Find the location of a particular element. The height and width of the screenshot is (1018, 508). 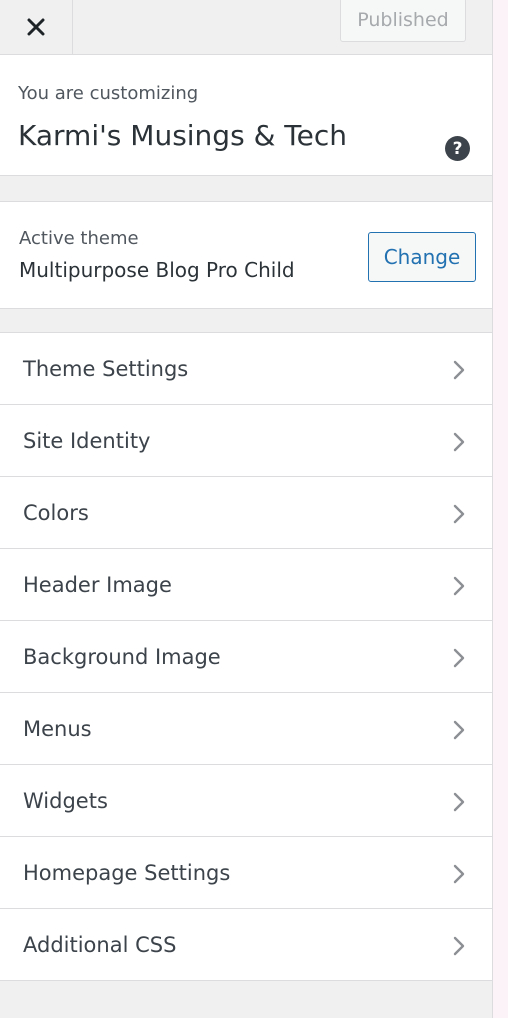

site-title: Karmi's Musings & Tech is located at coordinates (183, 135).